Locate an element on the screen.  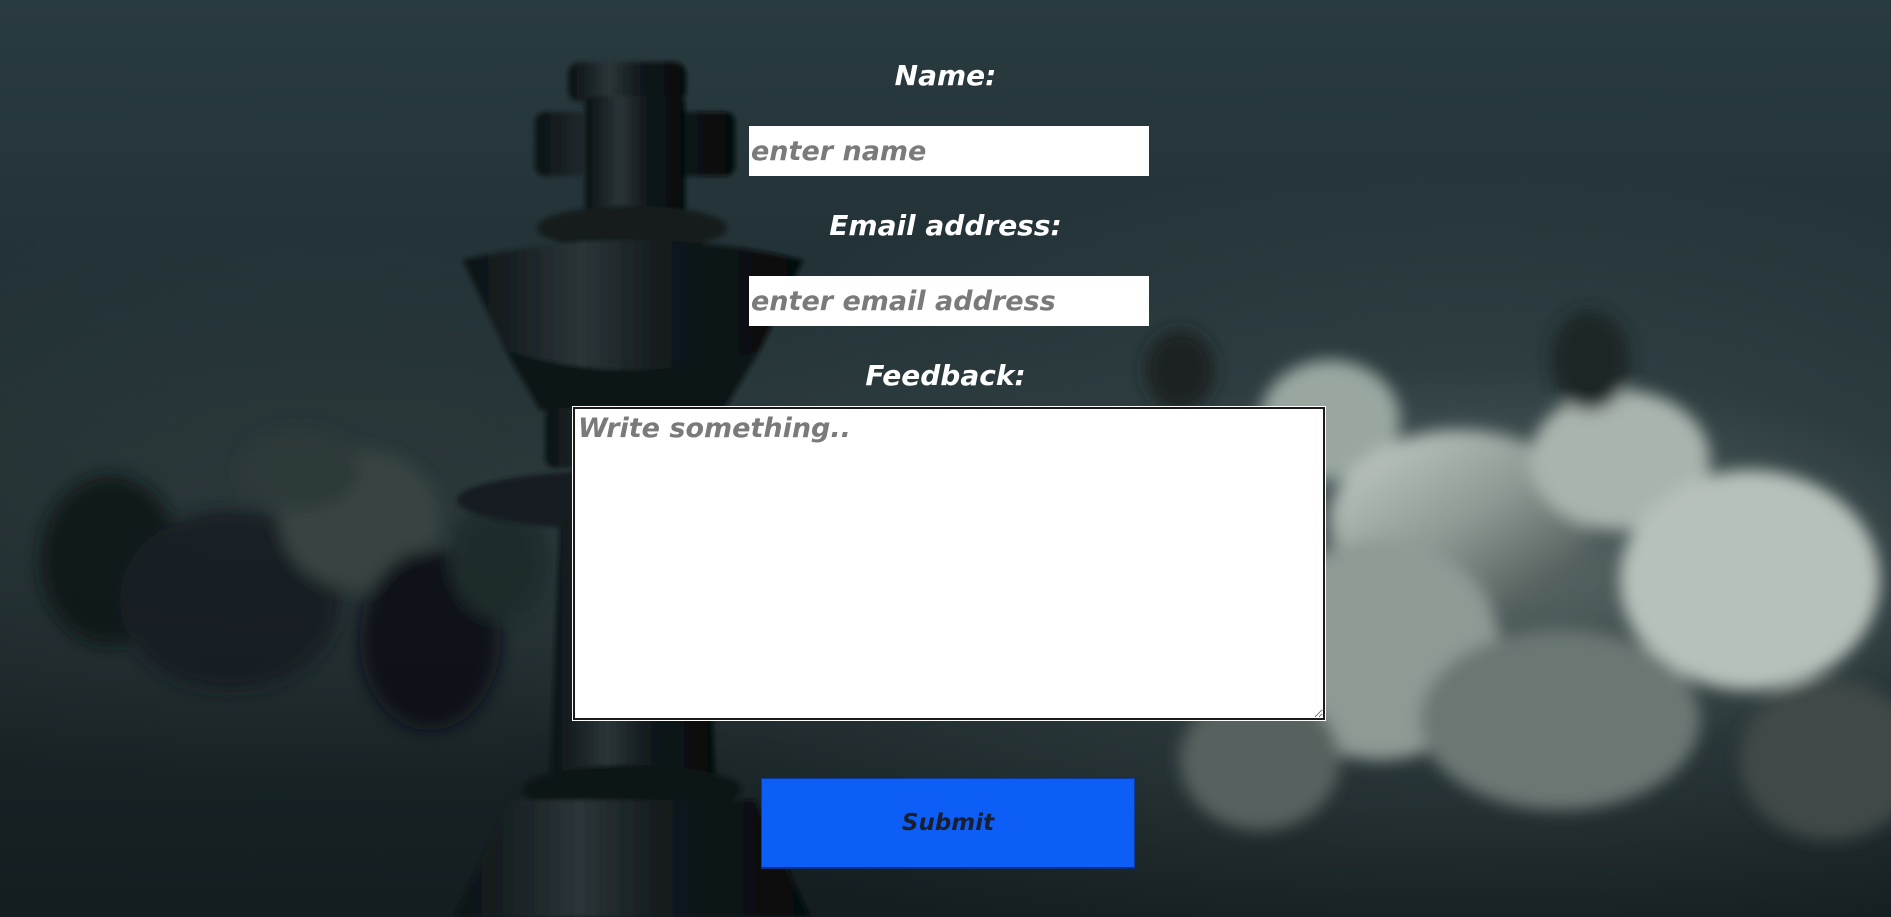
feedback-label: Feedback: is located at coordinates (945, 375).